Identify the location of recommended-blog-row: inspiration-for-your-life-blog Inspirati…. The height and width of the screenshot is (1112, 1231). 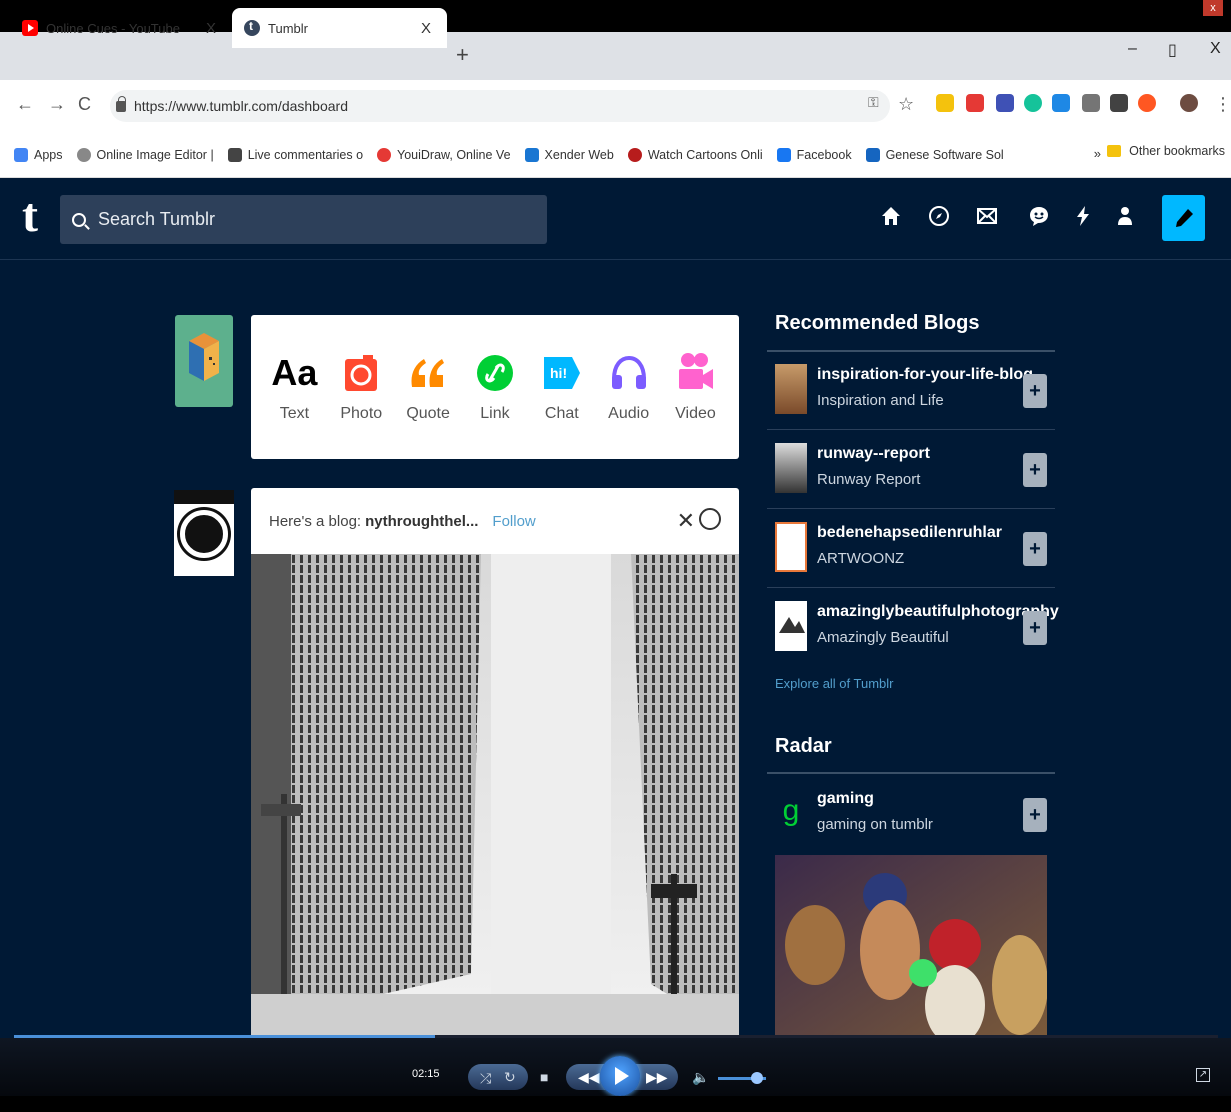
(911, 391).